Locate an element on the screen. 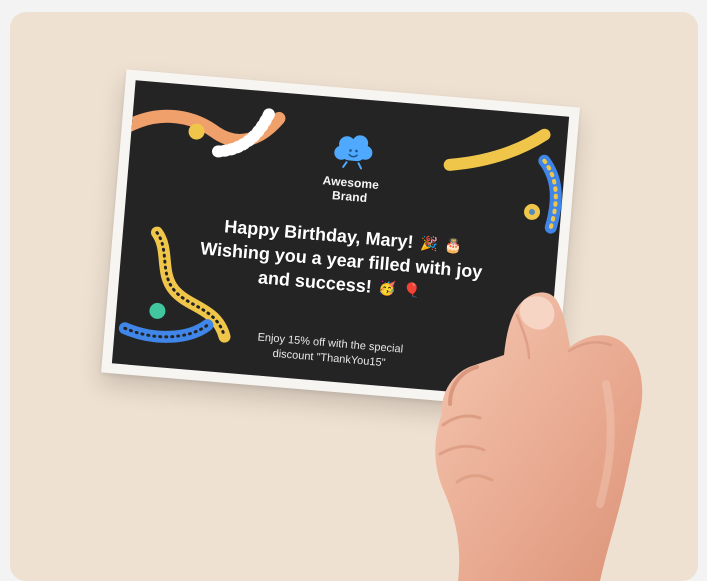 The height and width of the screenshot is (581, 707). balloon-emoji: 🎈 is located at coordinates (412, 290).